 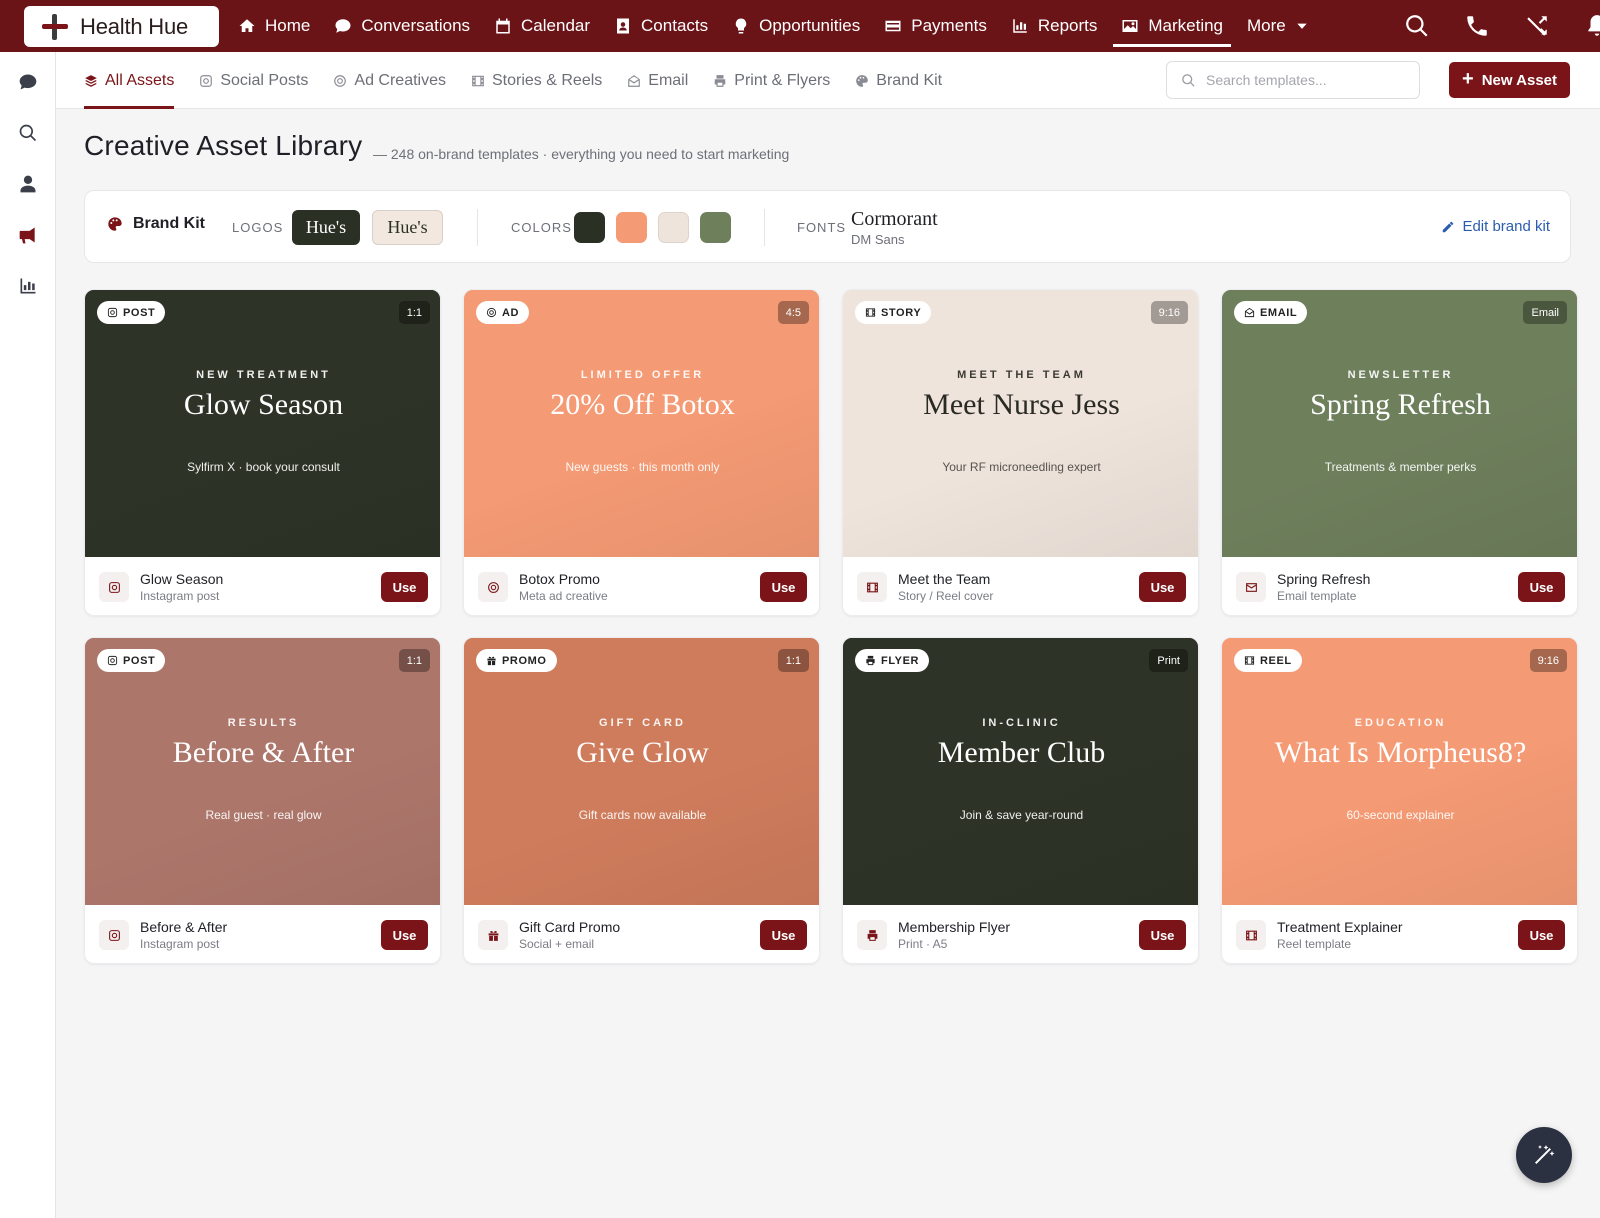 I want to click on shuffle-icon, so click(x=1537, y=26).